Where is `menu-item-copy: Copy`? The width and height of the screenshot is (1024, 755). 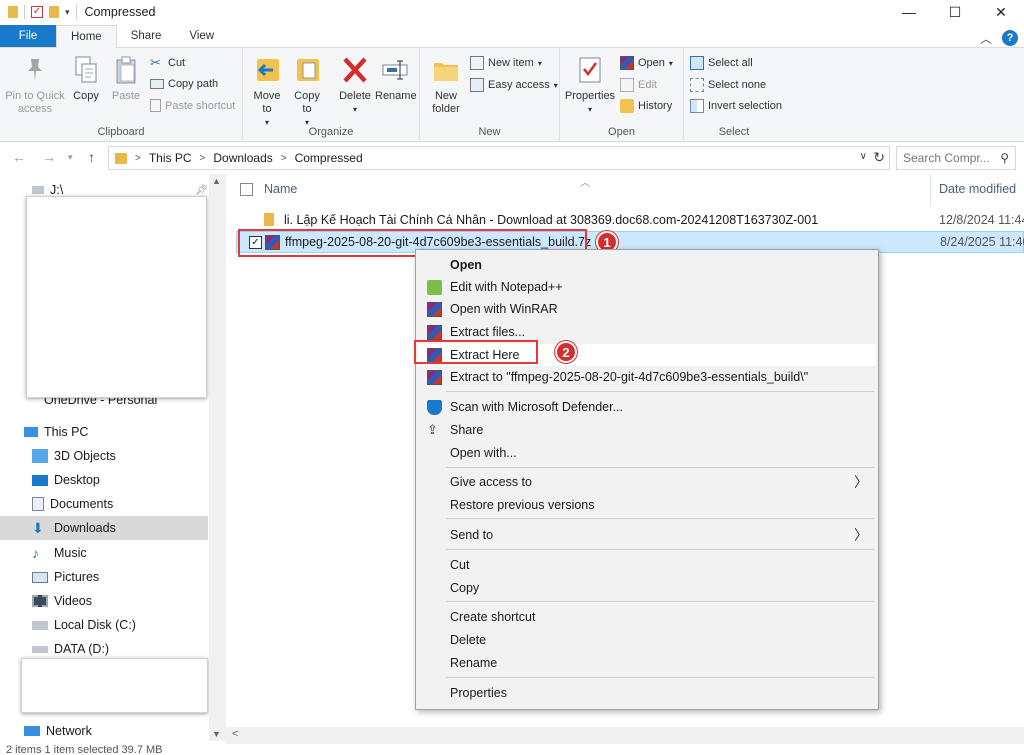 menu-item-copy: Copy is located at coordinates (647, 588).